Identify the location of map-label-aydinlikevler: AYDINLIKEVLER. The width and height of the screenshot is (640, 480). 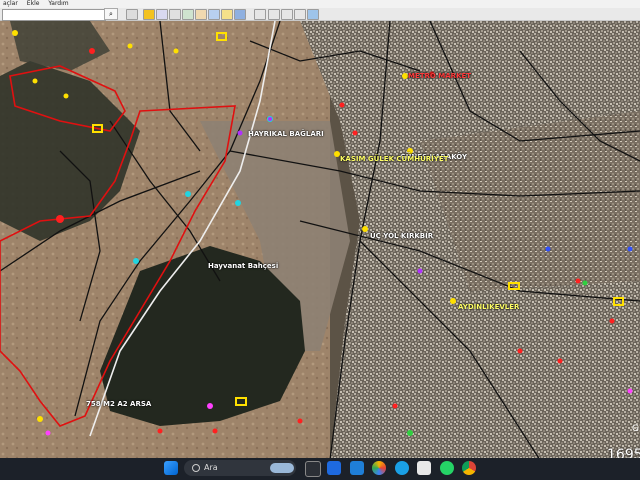
(488, 307).